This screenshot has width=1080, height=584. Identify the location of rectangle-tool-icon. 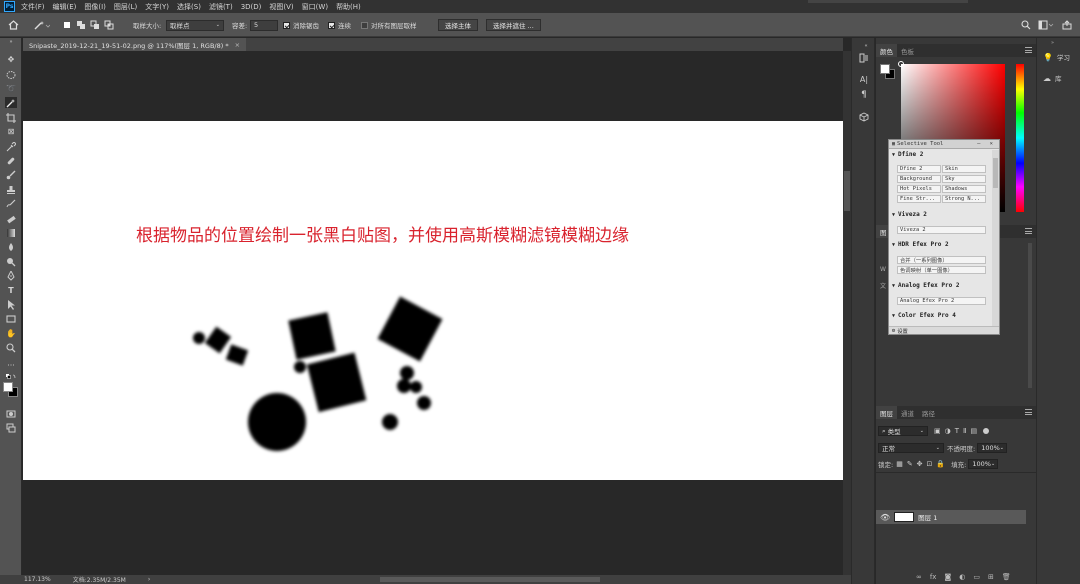
(11, 318).